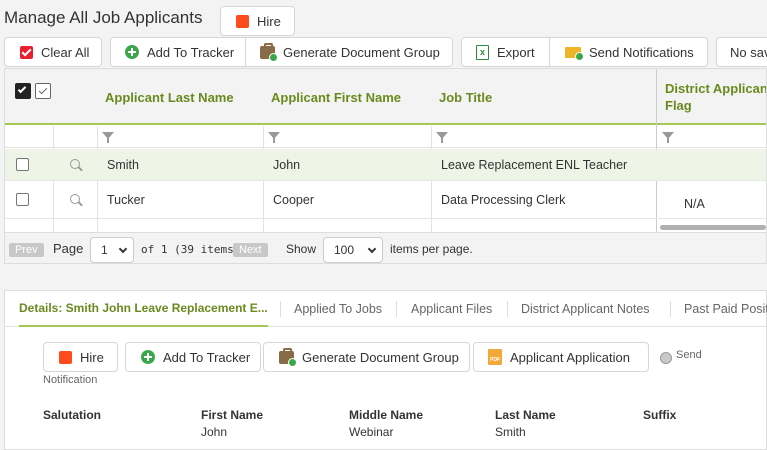 The width and height of the screenshot is (767, 450). What do you see at coordinates (725, 309) in the screenshot?
I see `tab-past-paid-positions: Past Paid Posit` at bounding box center [725, 309].